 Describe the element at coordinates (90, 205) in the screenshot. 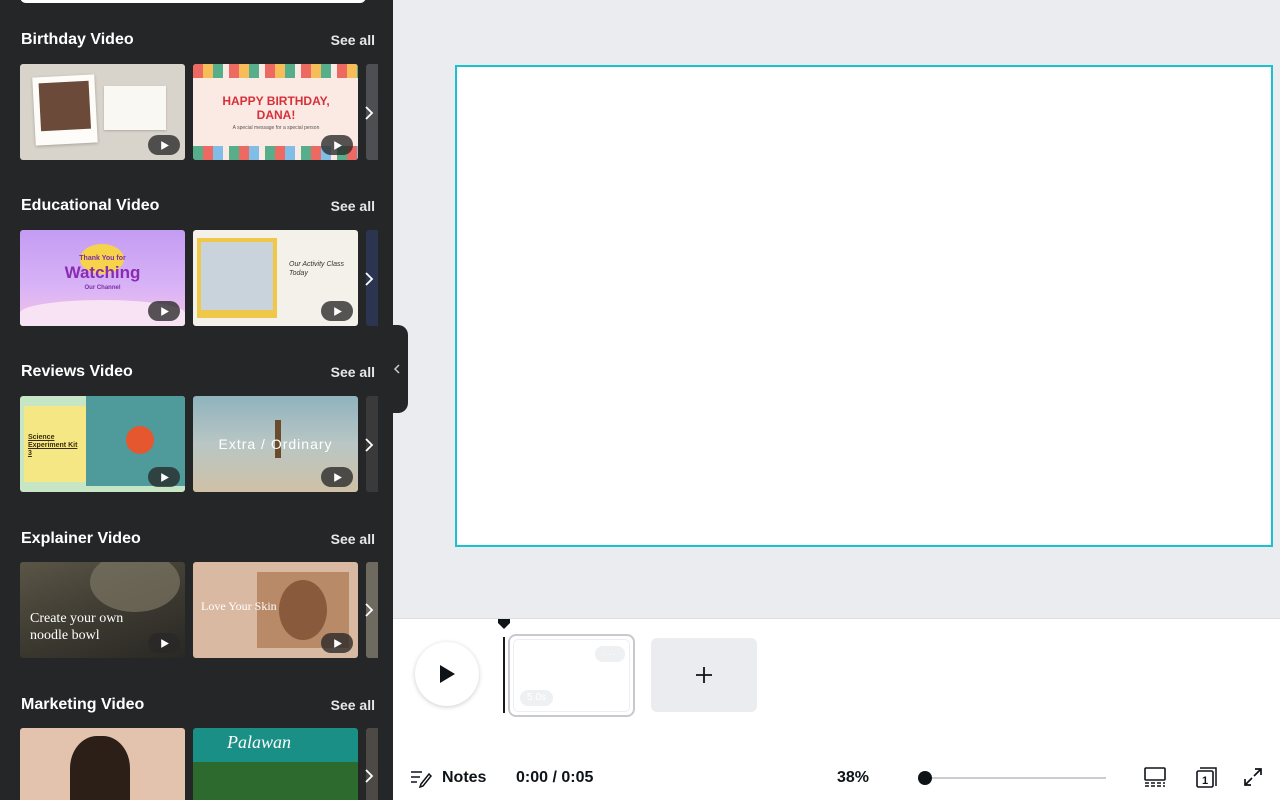

I see `section-title: Educational Video` at that location.